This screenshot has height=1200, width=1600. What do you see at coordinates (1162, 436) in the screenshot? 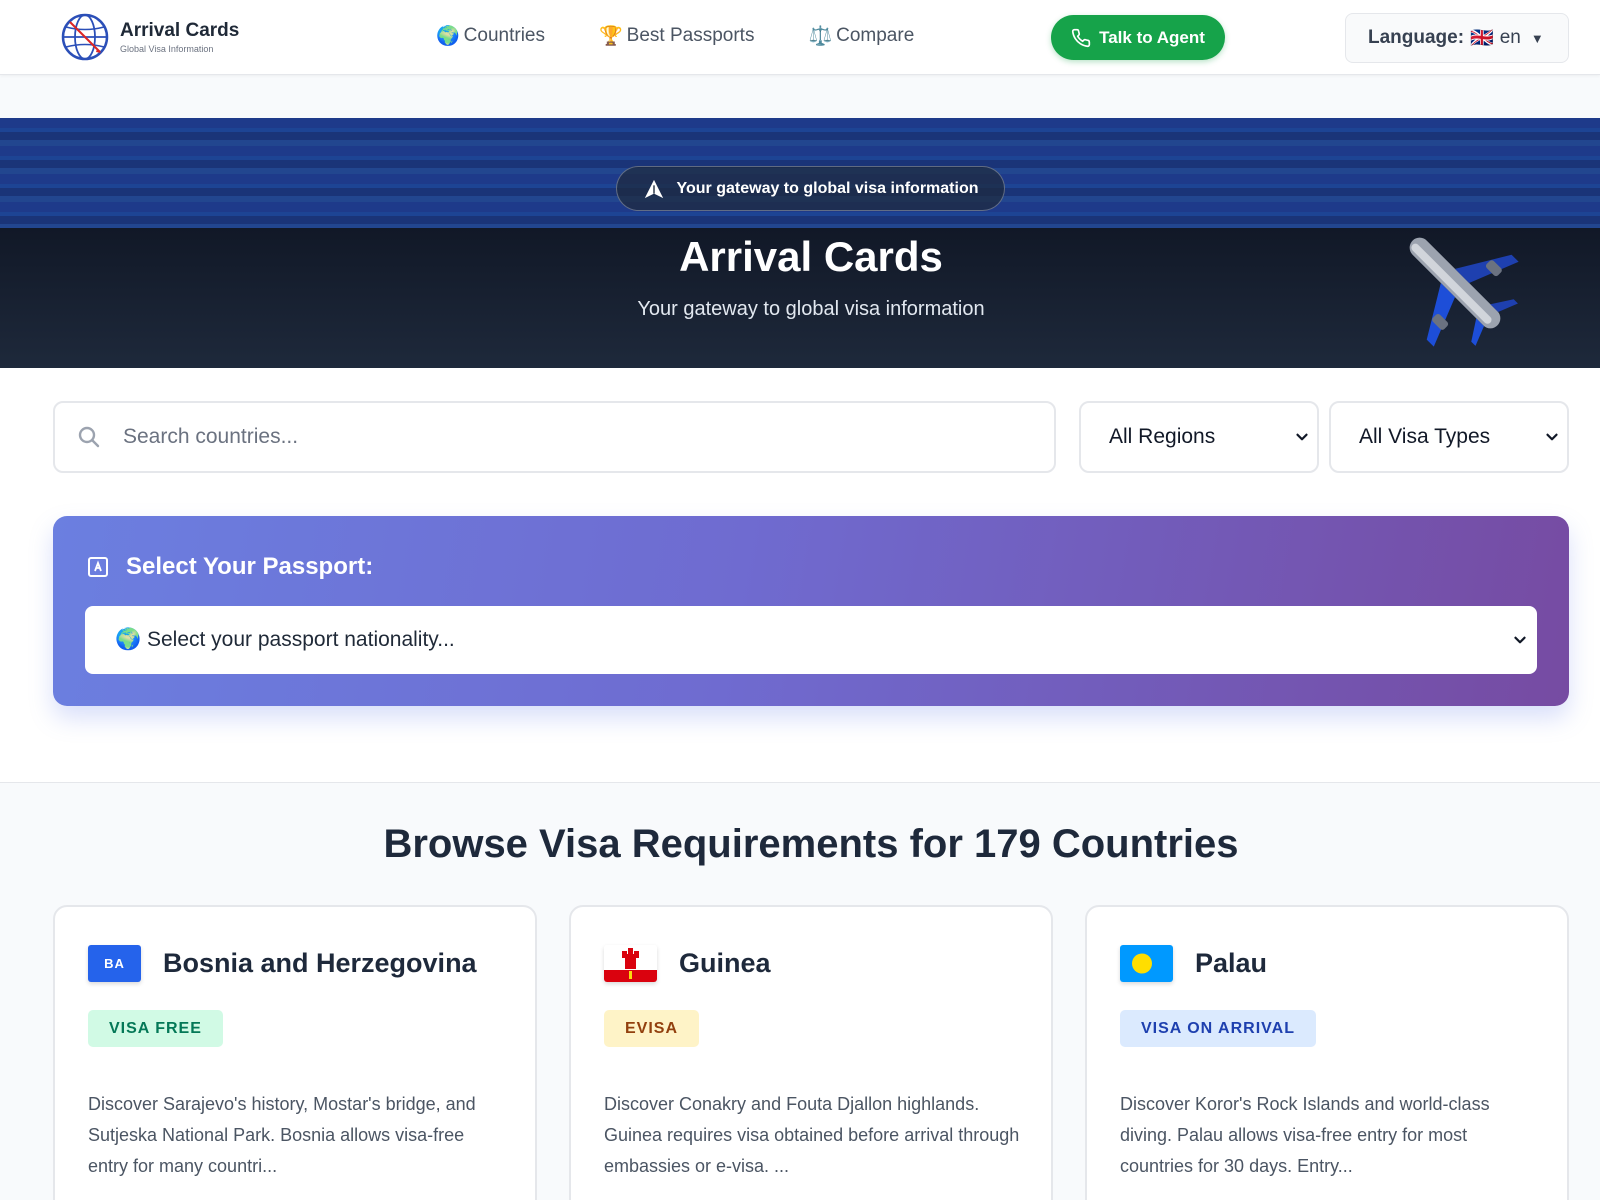
I see `region-select-value: All Regions` at bounding box center [1162, 436].